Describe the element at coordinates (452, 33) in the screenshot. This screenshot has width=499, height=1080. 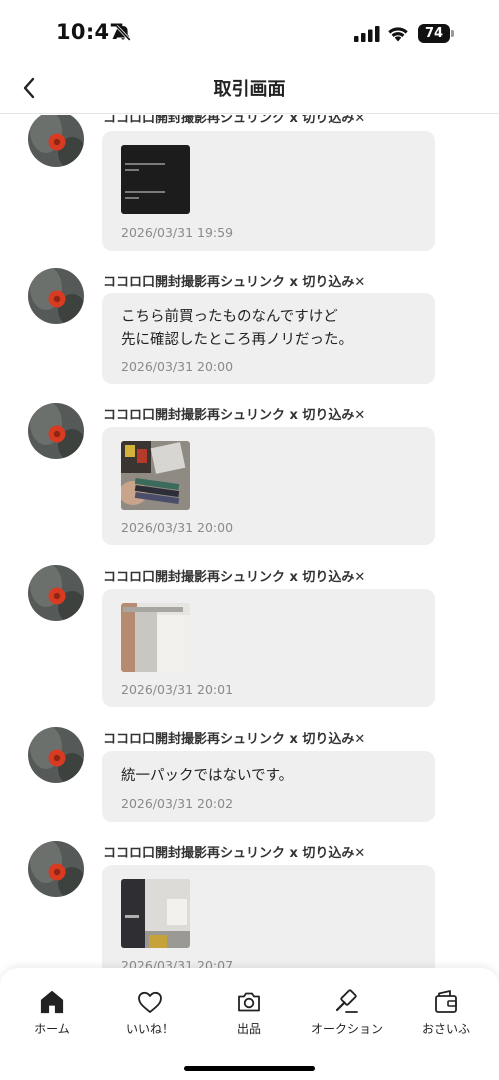
I see `battery-tip` at that location.